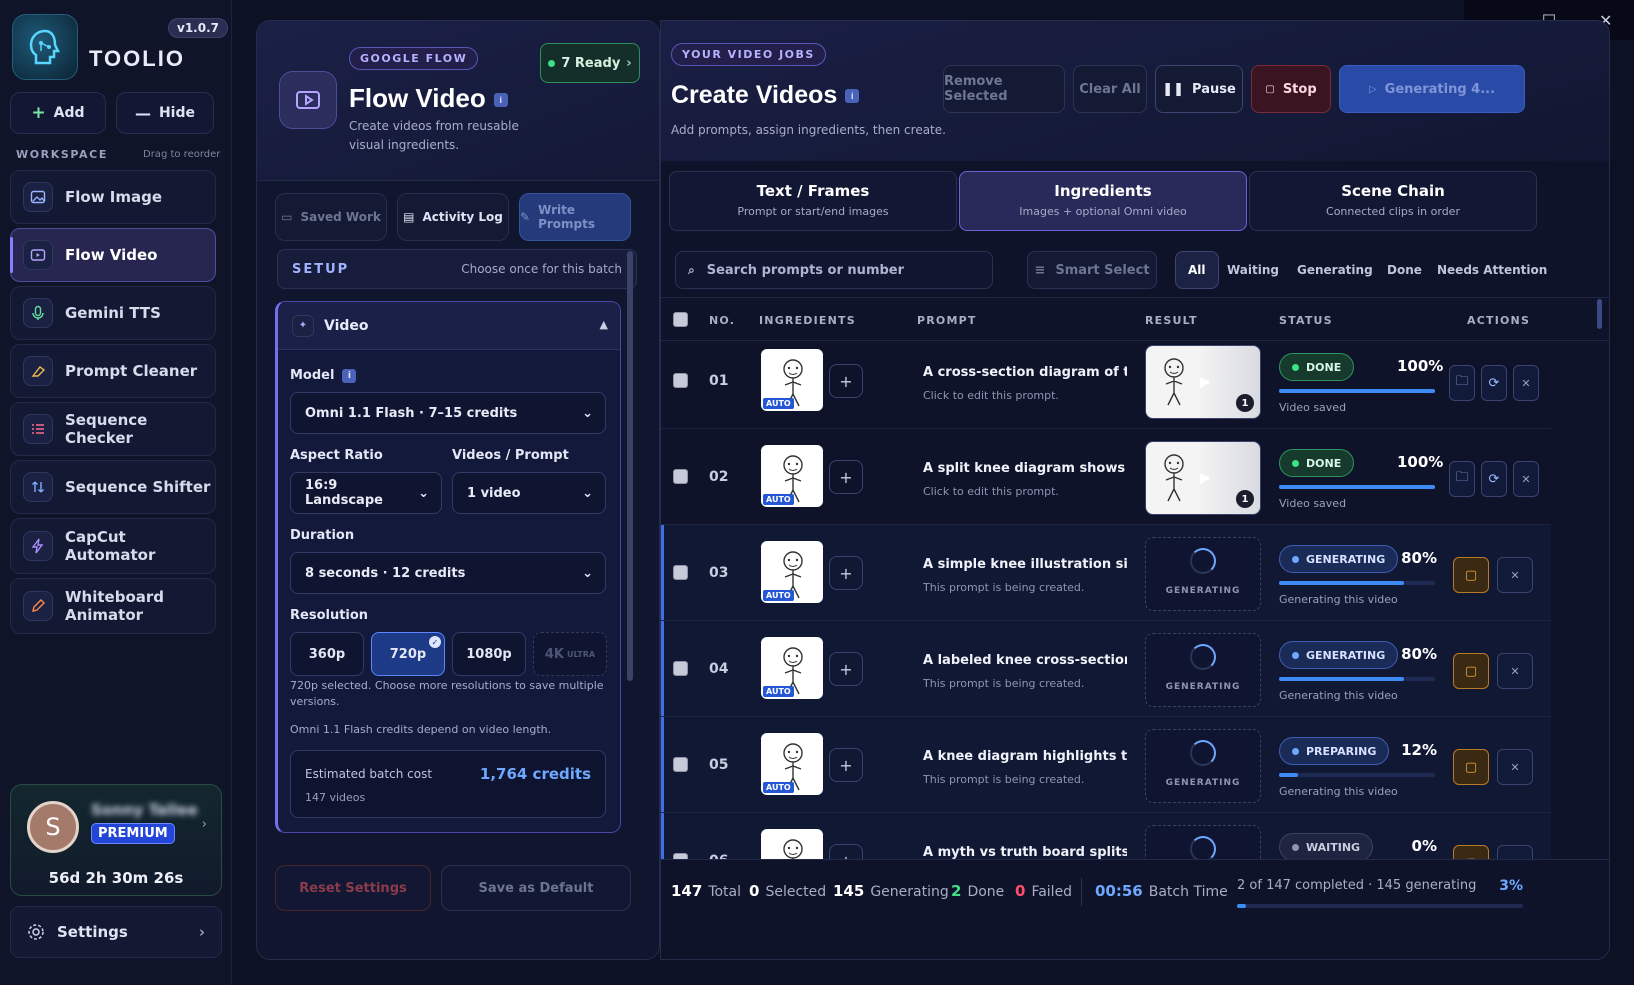 The height and width of the screenshot is (985, 1634). What do you see at coordinates (1103, 201) in the screenshot?
I see `mode-ingredients: Ingredients Images + optional Omni video` at bounding box center [1103, 201].